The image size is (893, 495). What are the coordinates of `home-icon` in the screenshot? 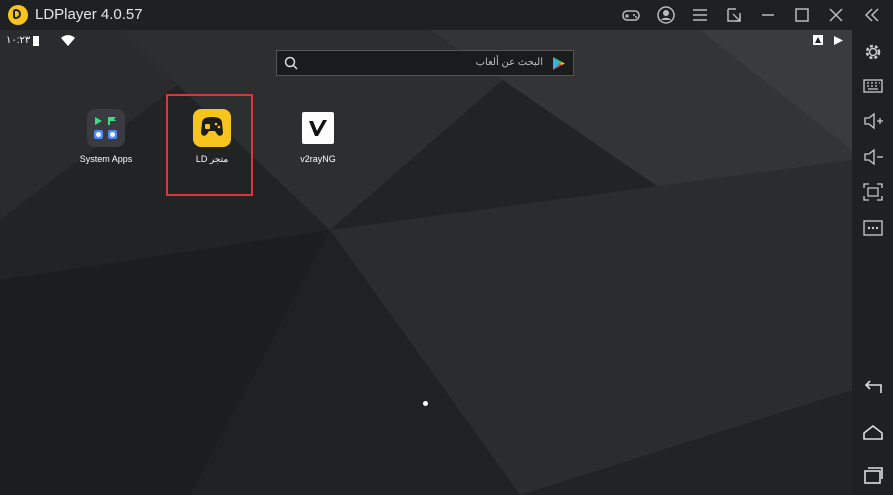 It's located at (873, 432).